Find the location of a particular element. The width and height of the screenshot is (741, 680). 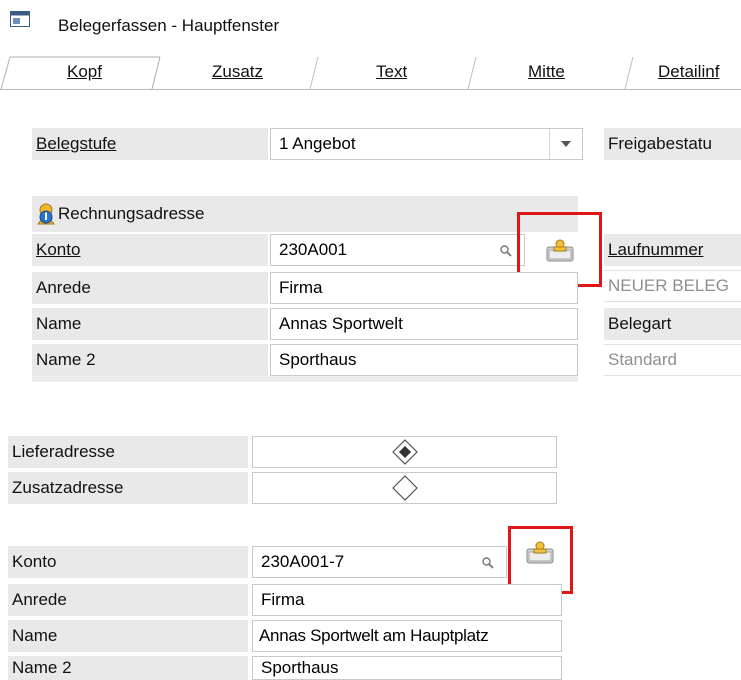

radio-unchecked-icon is located at coordinates (404, 488).